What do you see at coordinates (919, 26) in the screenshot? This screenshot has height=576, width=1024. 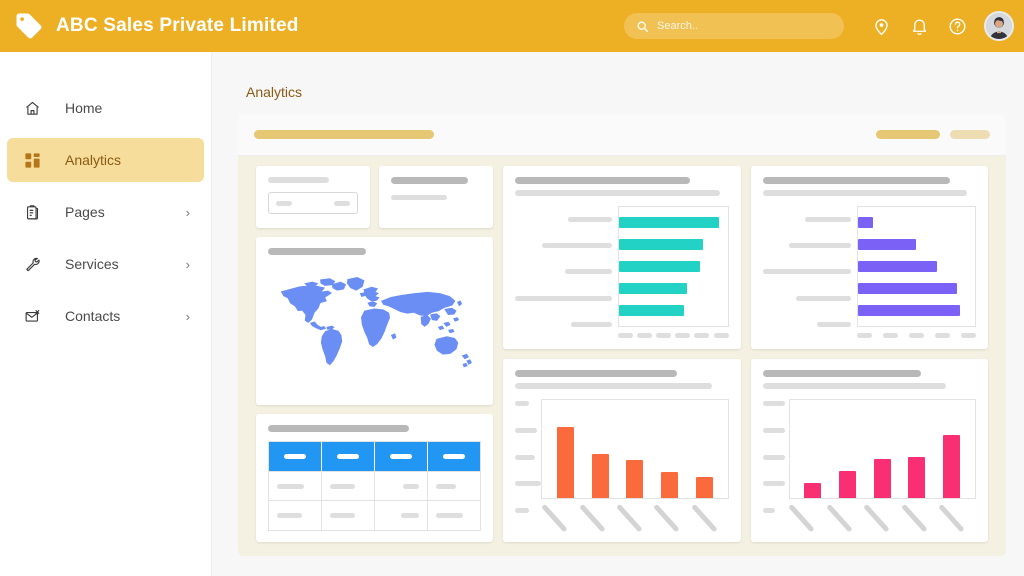 I see `bell-icon` at bounding box center [919, 26].